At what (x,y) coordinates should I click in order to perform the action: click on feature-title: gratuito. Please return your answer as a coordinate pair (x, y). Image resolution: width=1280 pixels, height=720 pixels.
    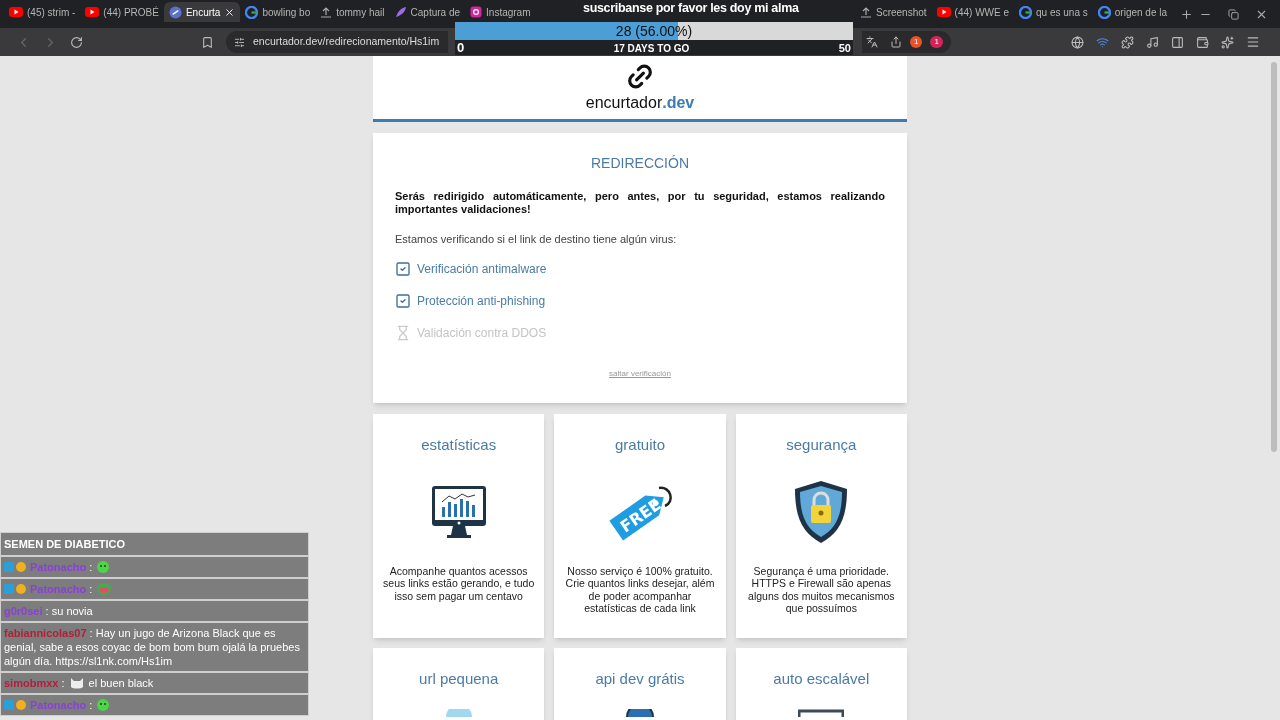
    Looking at the image, I should click on (639, 445).